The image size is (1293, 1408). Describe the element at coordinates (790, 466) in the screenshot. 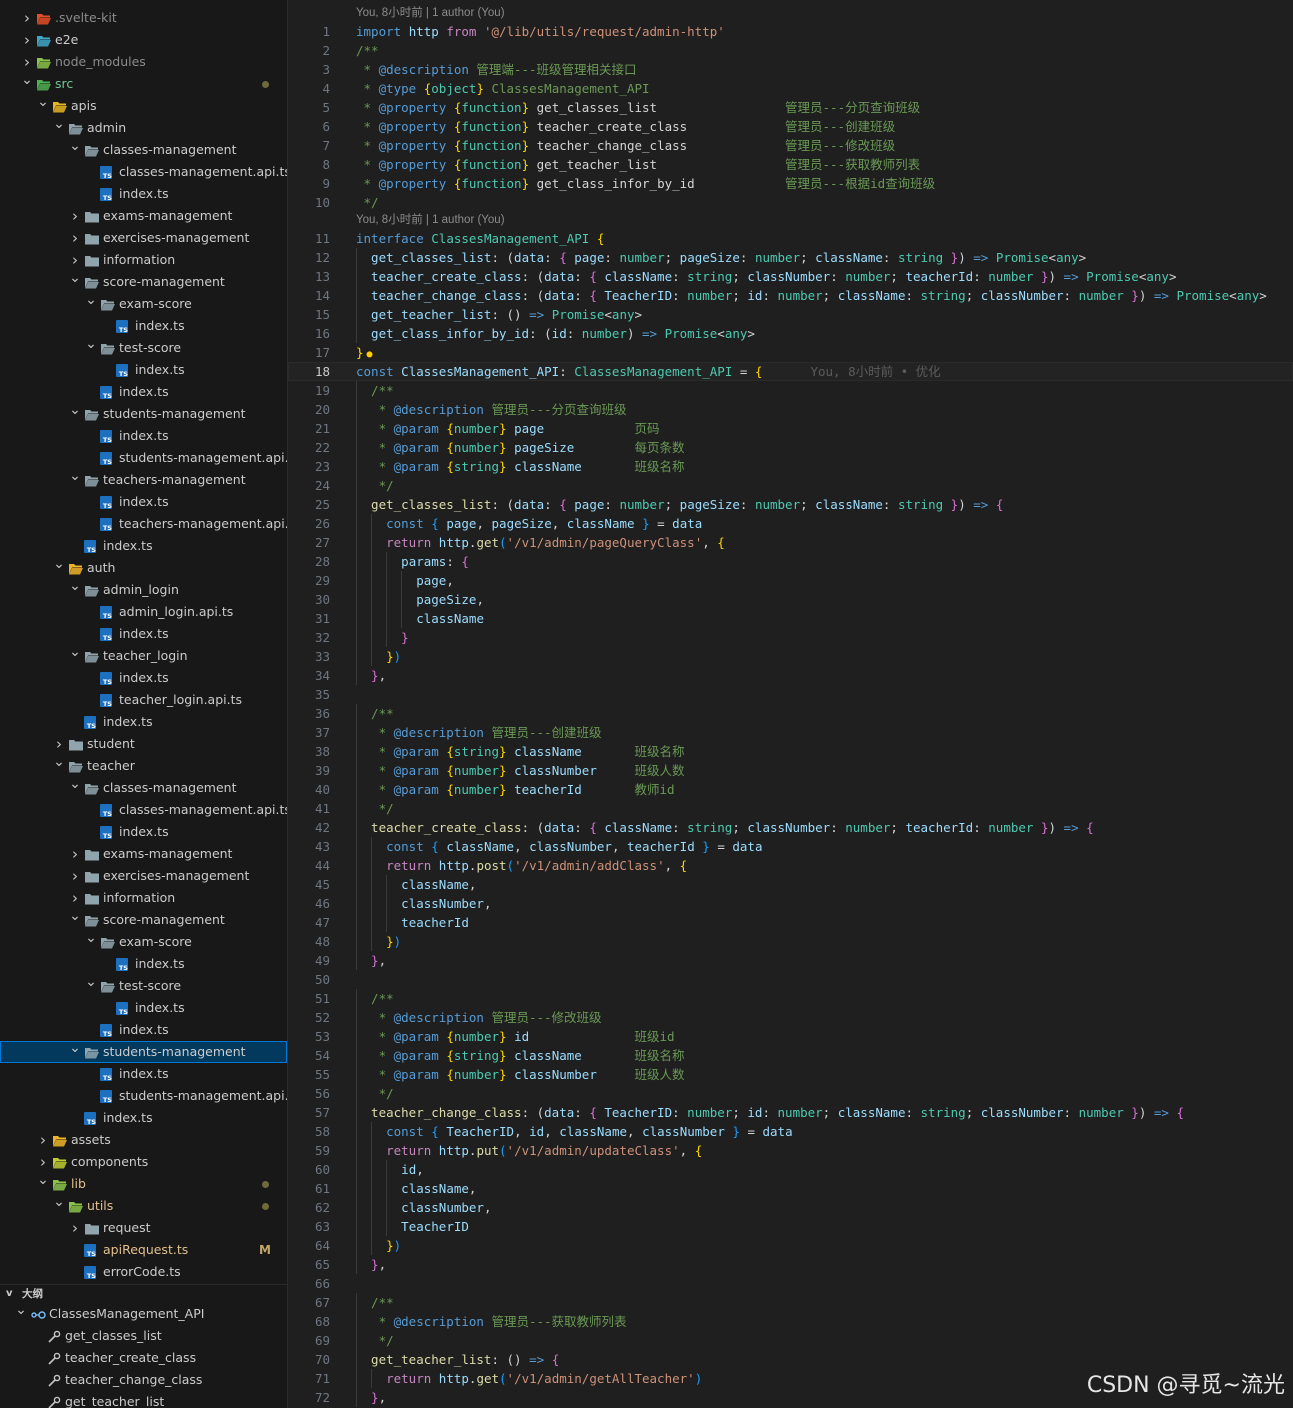

I see `code-line: 23 * @param {string} className 班级名称` at that location.